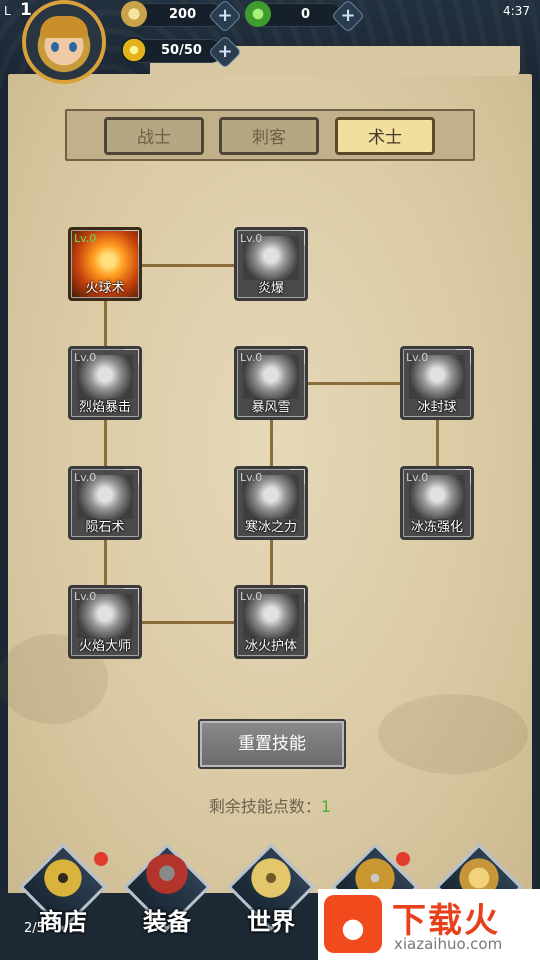 This screenshot has width=540, height=960. I want to click on page-indicator: 2/5, so click(34, 928).